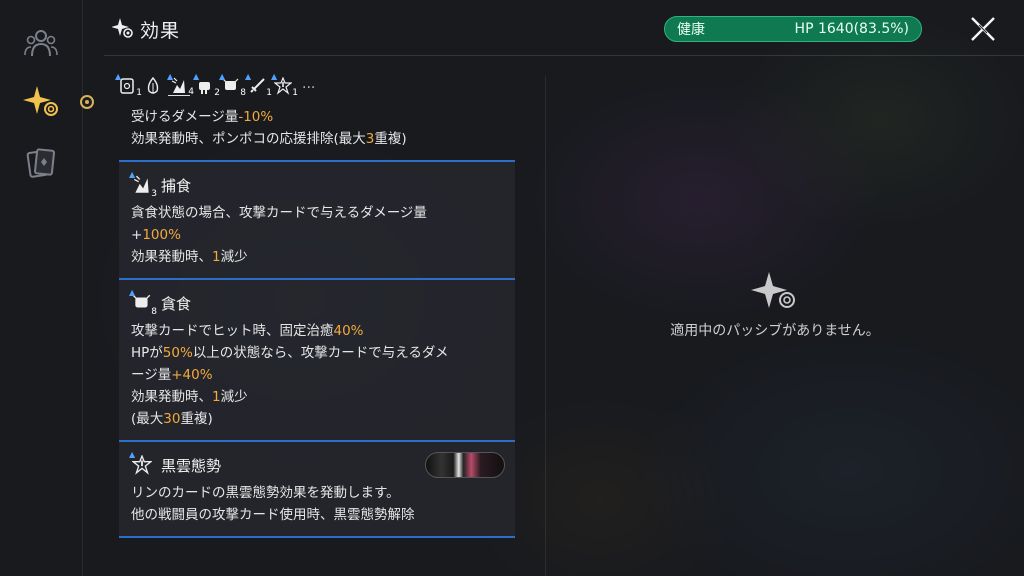 This screenshot has width=1024, height=576. Describe the element at coordinates (41, 288) in the screenshot. I see `side-rail` at that location.